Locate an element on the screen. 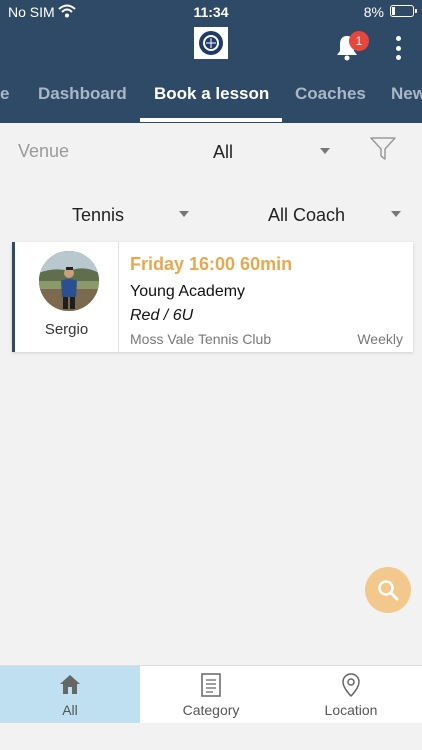  tab-bar: e Dashboard Book a lesson Coaches New is located at coordinates (211, 96).